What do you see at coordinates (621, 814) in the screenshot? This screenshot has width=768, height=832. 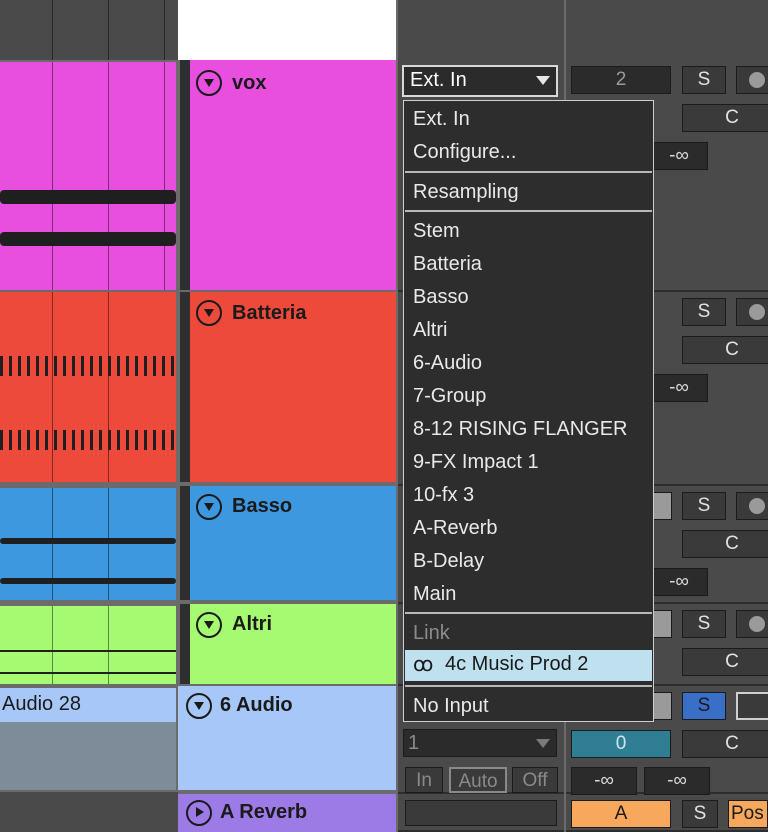 I see `return-a-button: A` at bounding box center [621, 814].